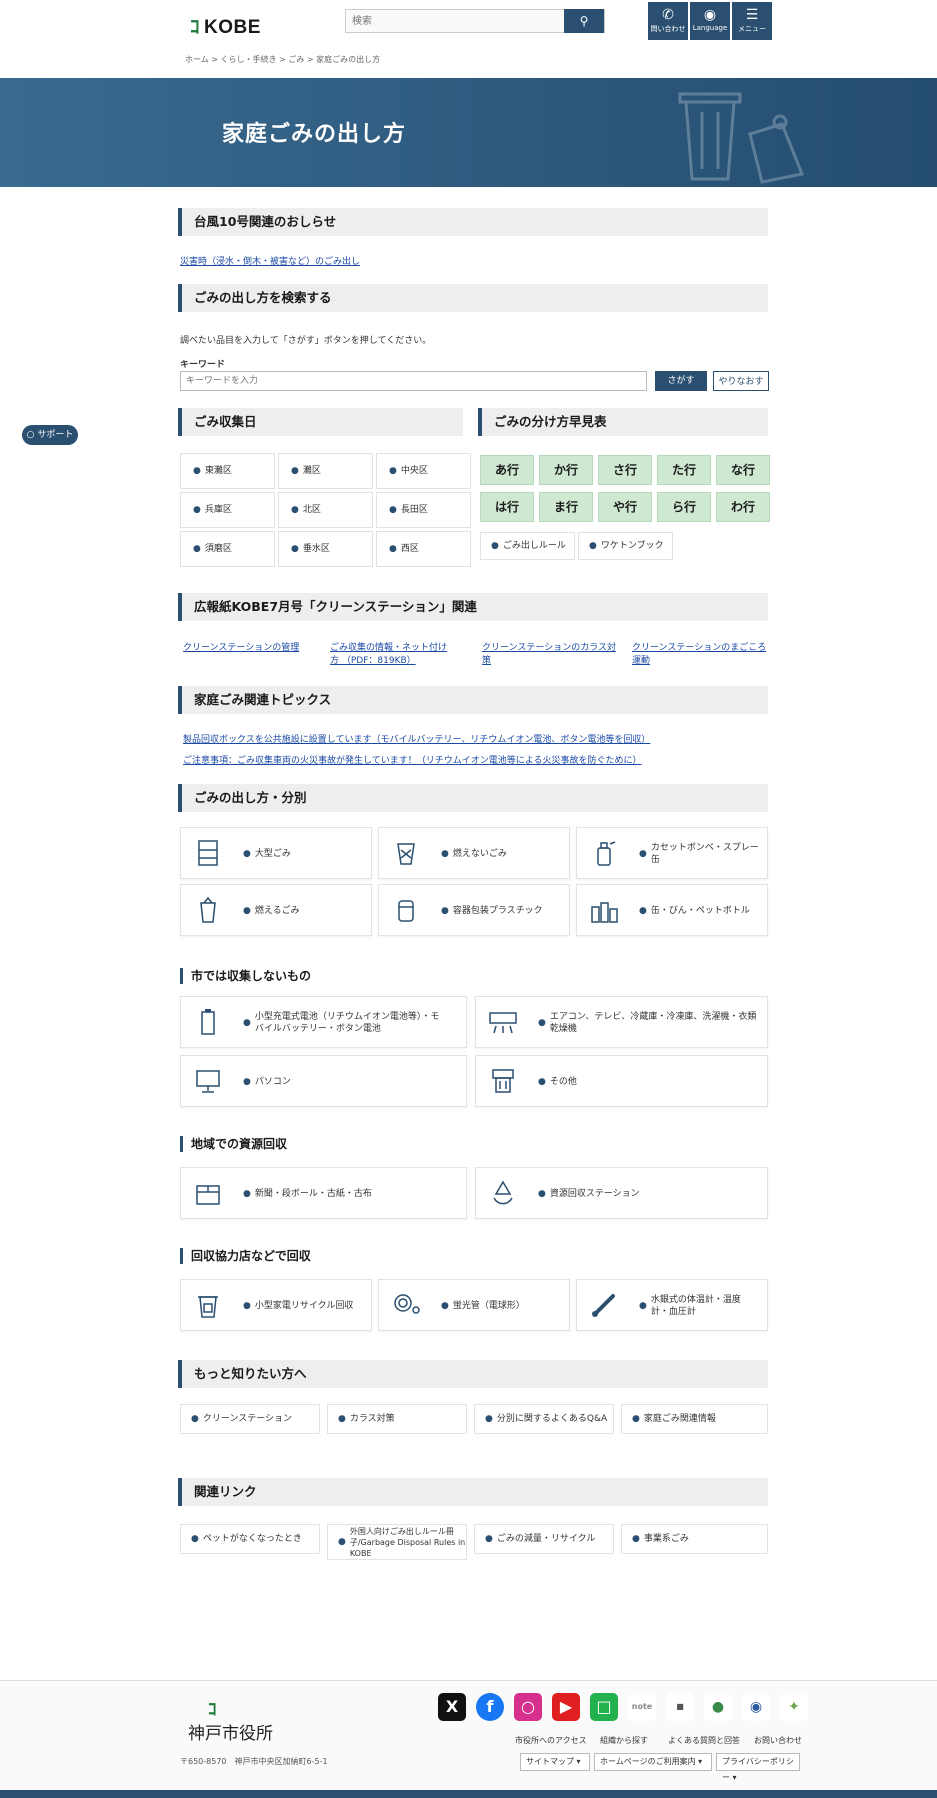 The width and height of the screenshot is (937, 1798). I want to click on not-collected-card: ● 小型充電式電池（リチウムイオン電池等）・モバイルバッテリー・ボタン電池, so click(323, 1022).